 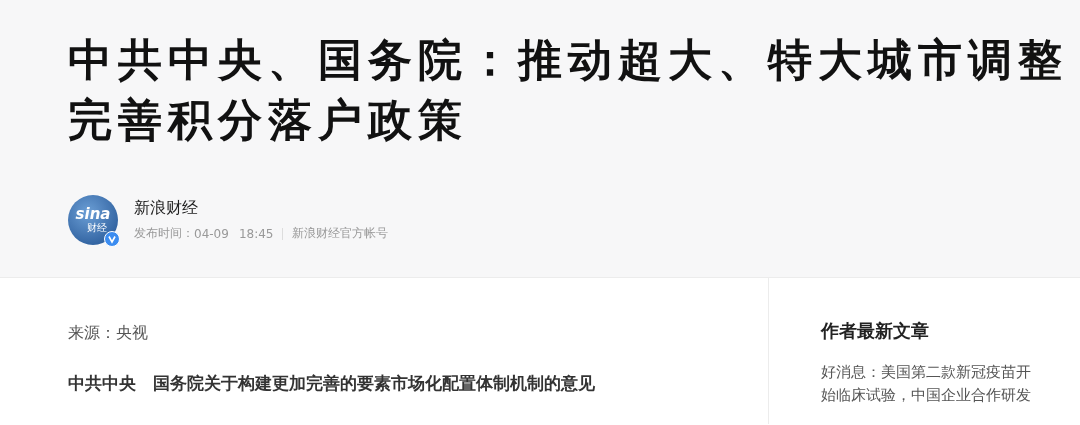 I want to click on sidebar-title: 作者最新文章, so click(x=875, y=331).